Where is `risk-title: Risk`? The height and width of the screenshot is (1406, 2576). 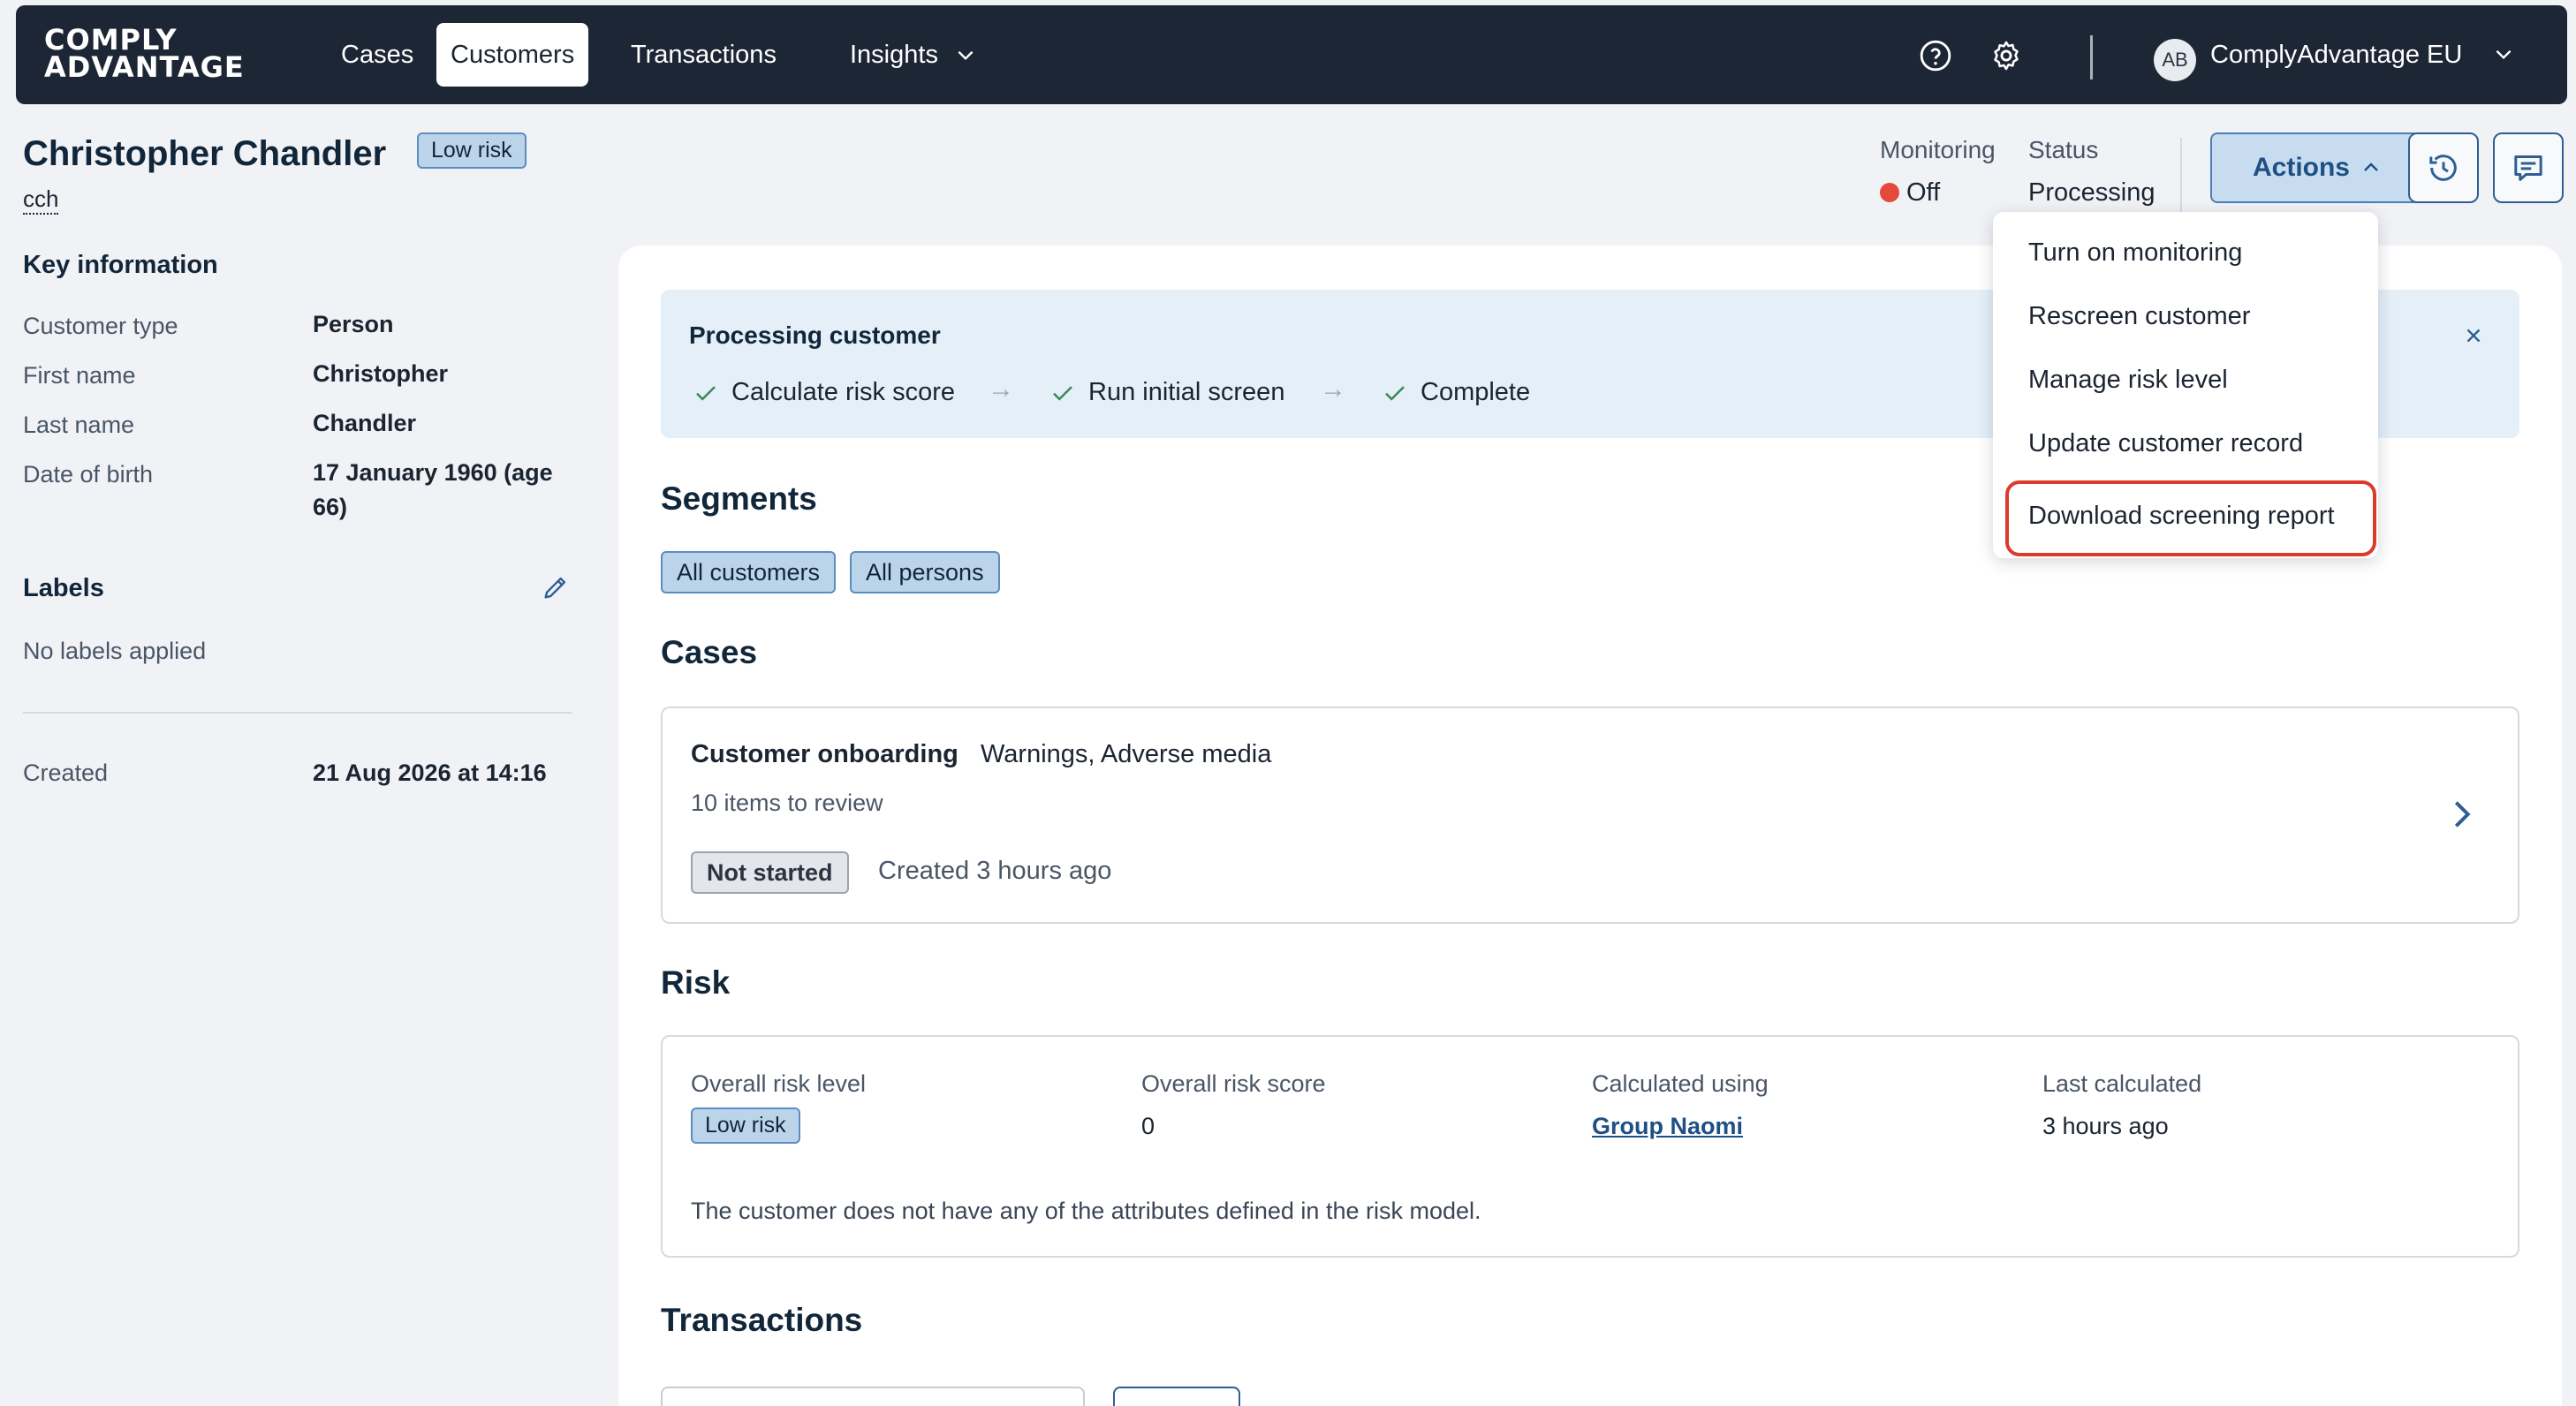 risk-title: Risk is located at coordinates (696, 983).